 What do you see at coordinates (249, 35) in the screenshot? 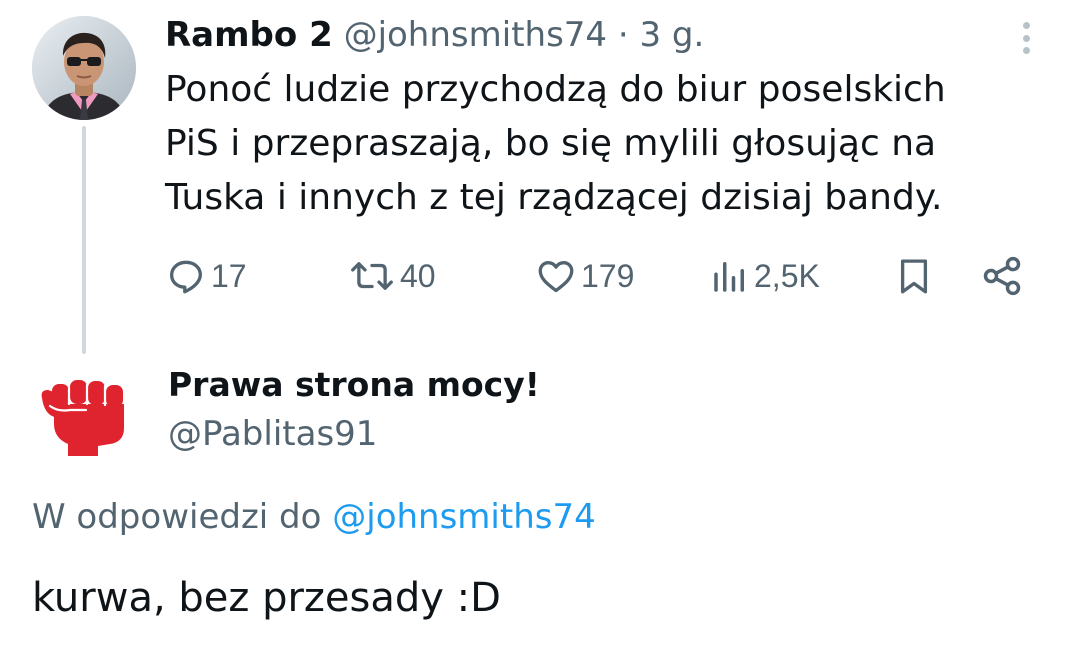
I see `author-name: Rambo 2` at bounding box center [249, 35].